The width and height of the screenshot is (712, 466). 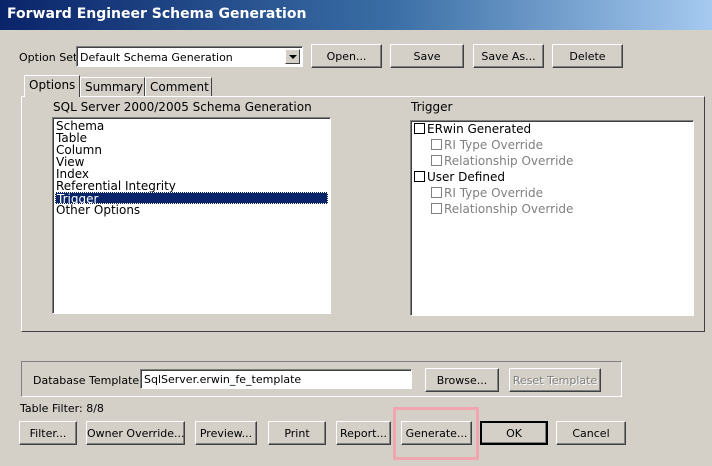 I want to click on tab-options: Options, so click(x=52, y=86).